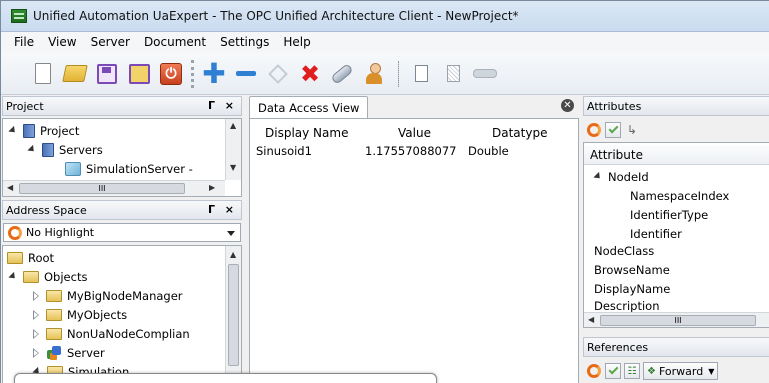 Image resolution: width=769 pixels, height=383 pixels. I want to click on scroll-thumb, so click(233, 315).